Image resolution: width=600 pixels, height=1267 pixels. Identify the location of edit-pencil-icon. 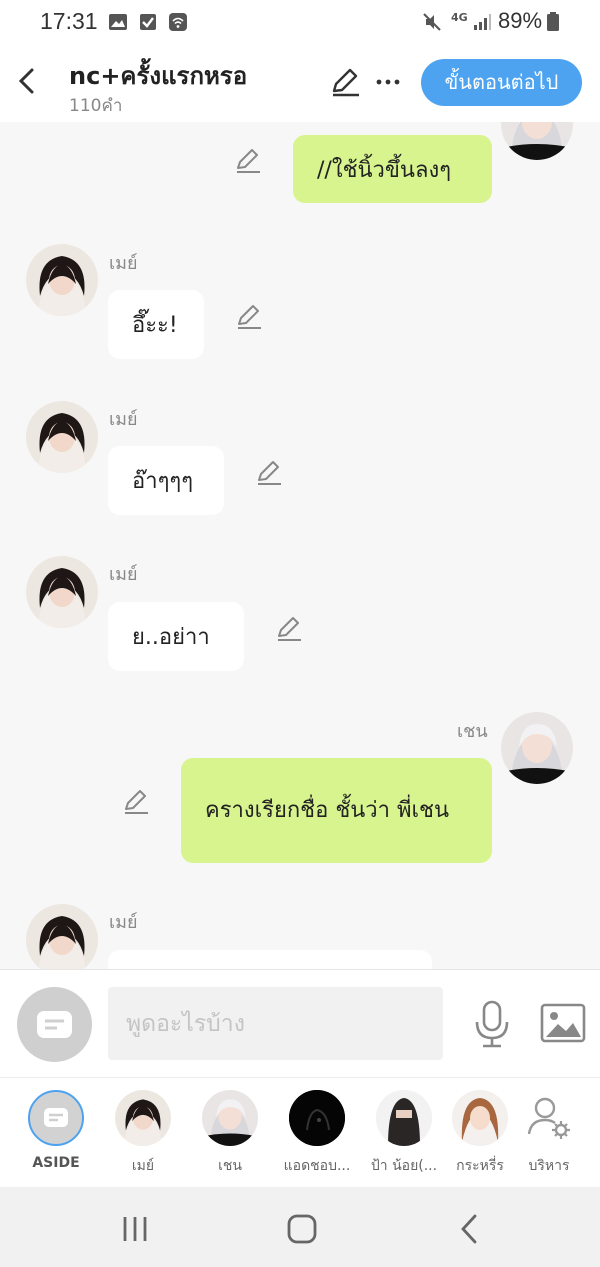
(345, 82).